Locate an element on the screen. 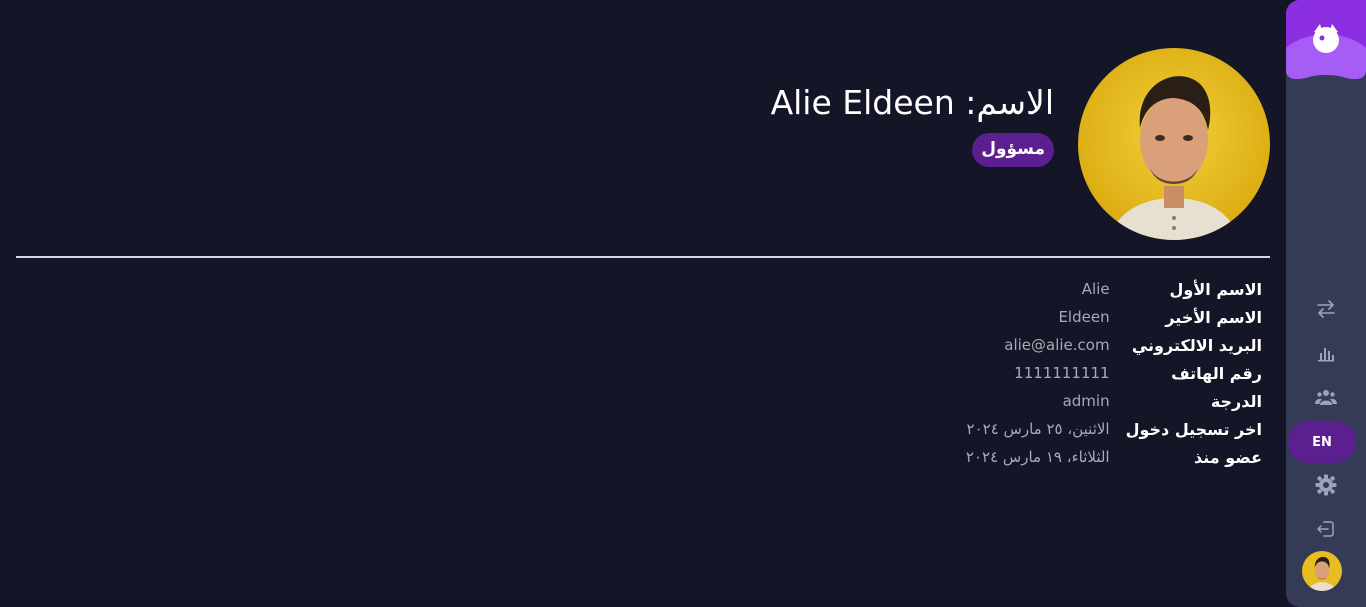 This screenshot has height=607, width=1366. logout-icon is located at coordinates (1326, 529).